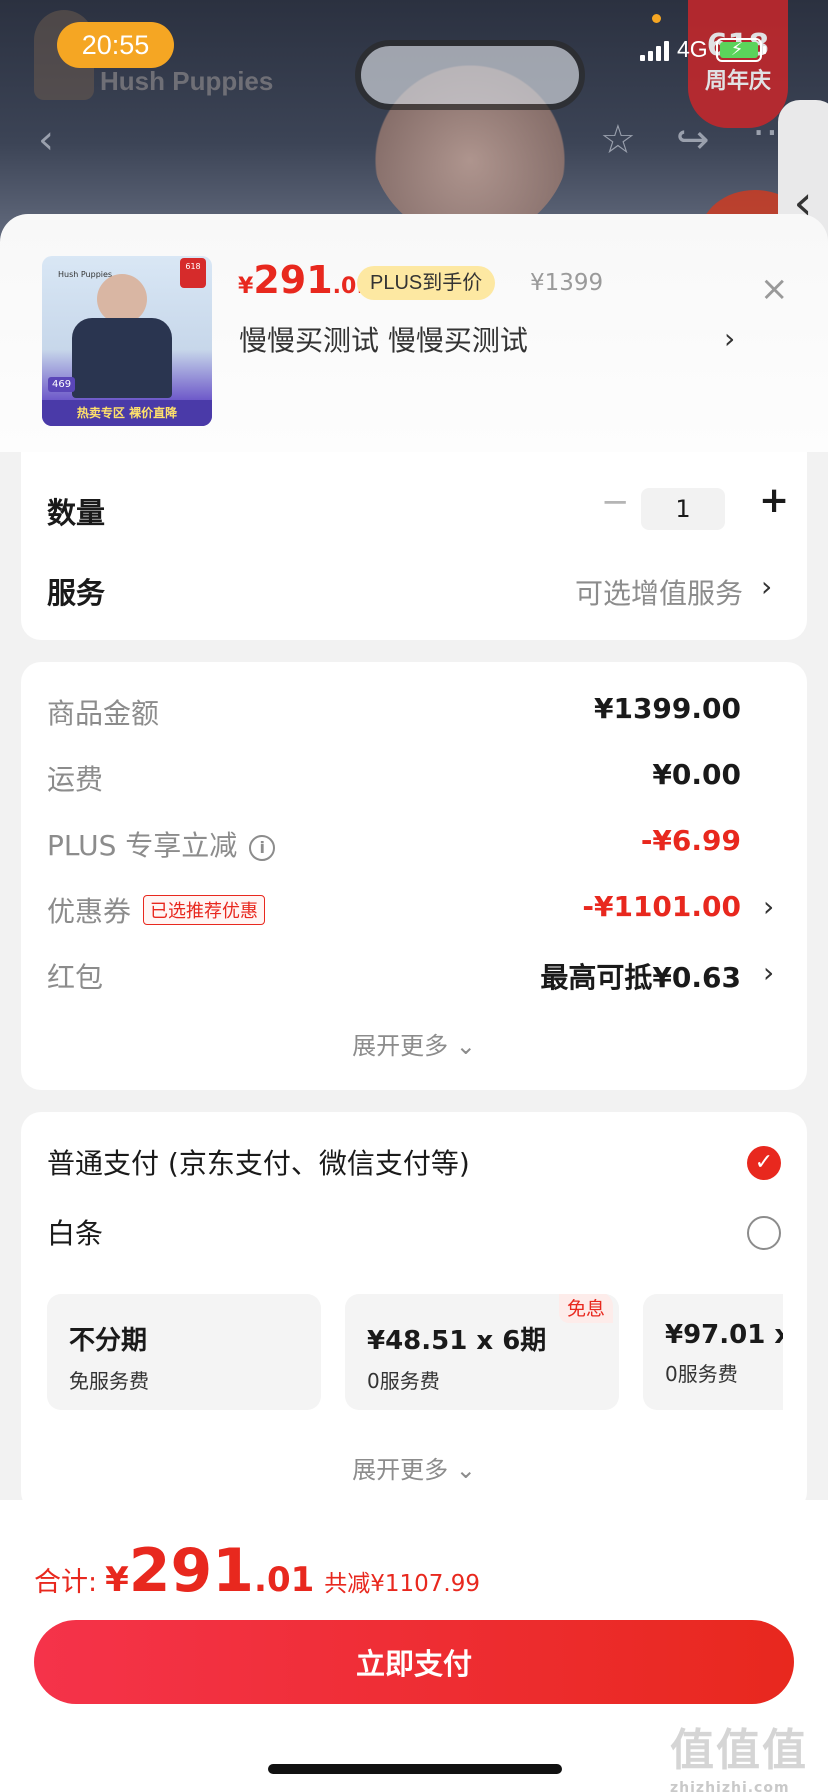  I want to click on payment-normal-label: 普通支付 (京东支付、微信支付等), so click(258, 1162).